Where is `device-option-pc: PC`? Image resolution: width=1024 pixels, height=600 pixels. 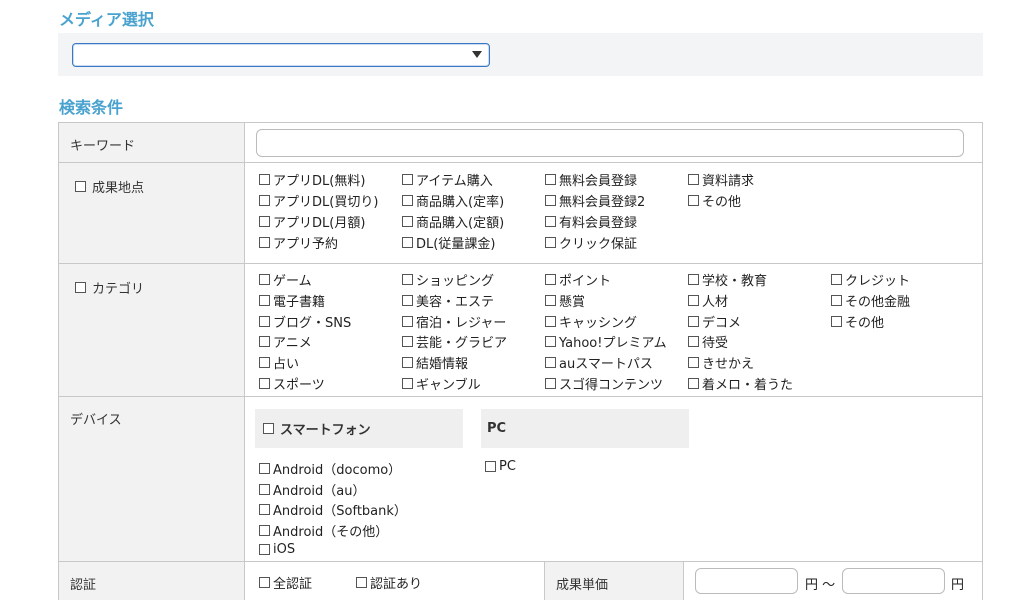 device-option-pc: PC is located at coordinates (500, 466).